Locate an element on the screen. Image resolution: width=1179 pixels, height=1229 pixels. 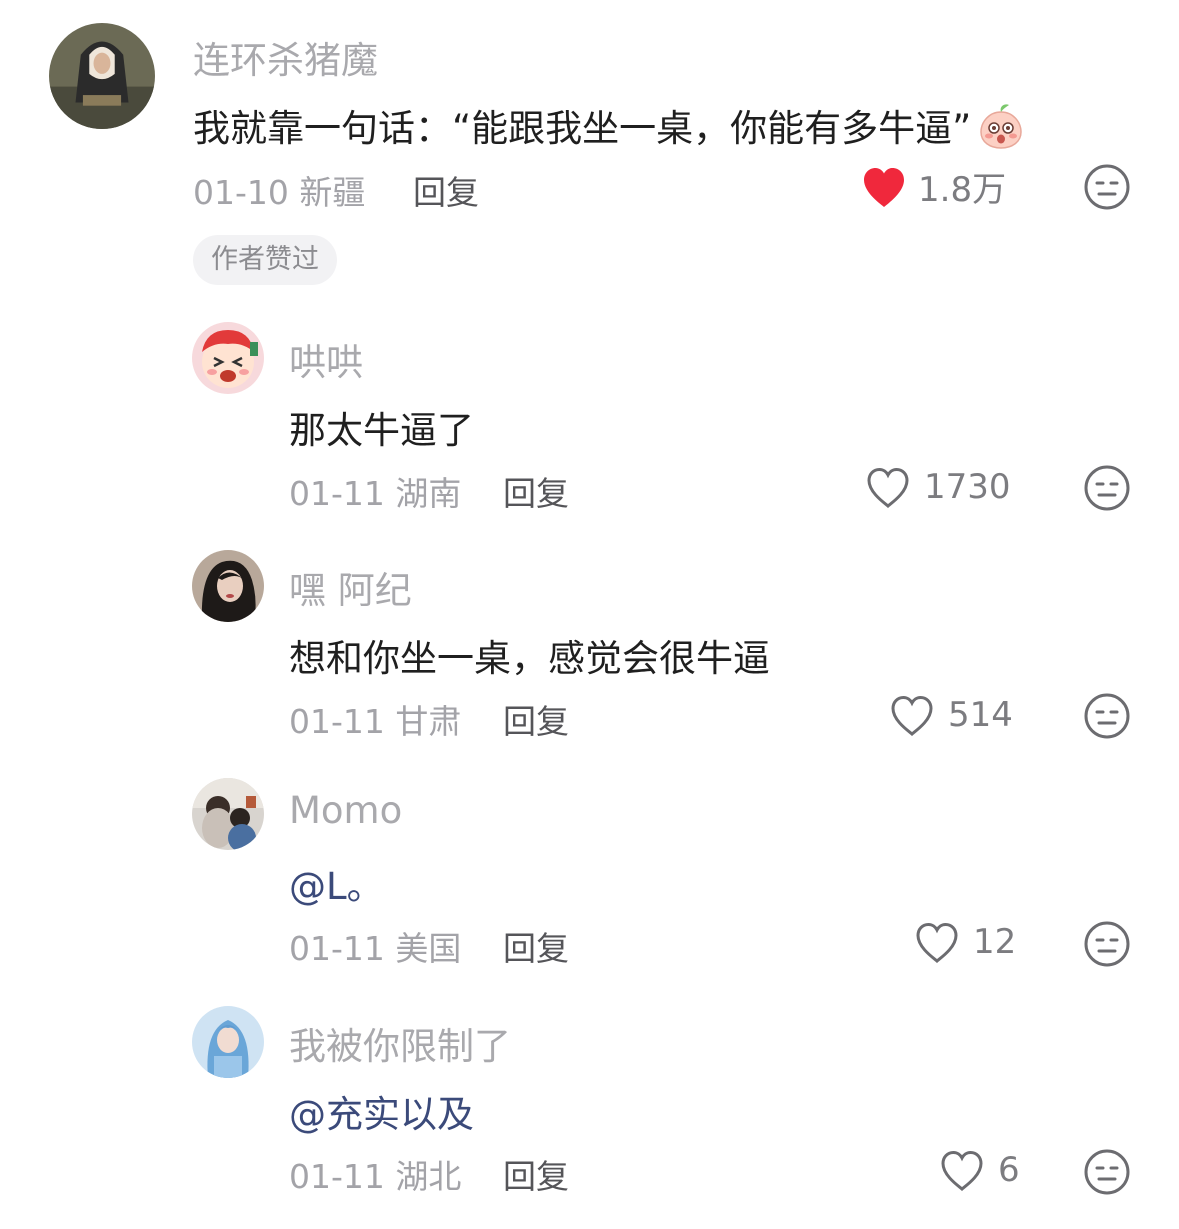
comment-date: 01-10 is located at coordinates (241, 192).